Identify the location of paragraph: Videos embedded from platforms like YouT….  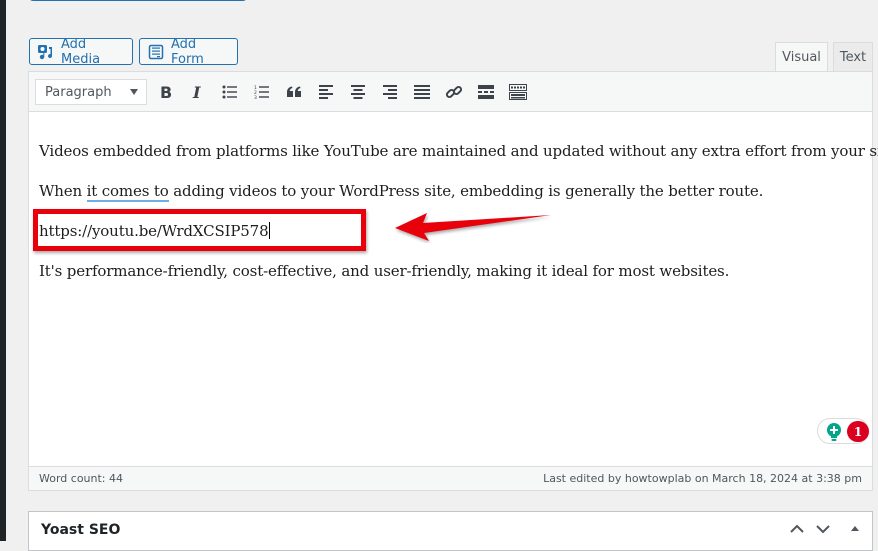
(458, 151).